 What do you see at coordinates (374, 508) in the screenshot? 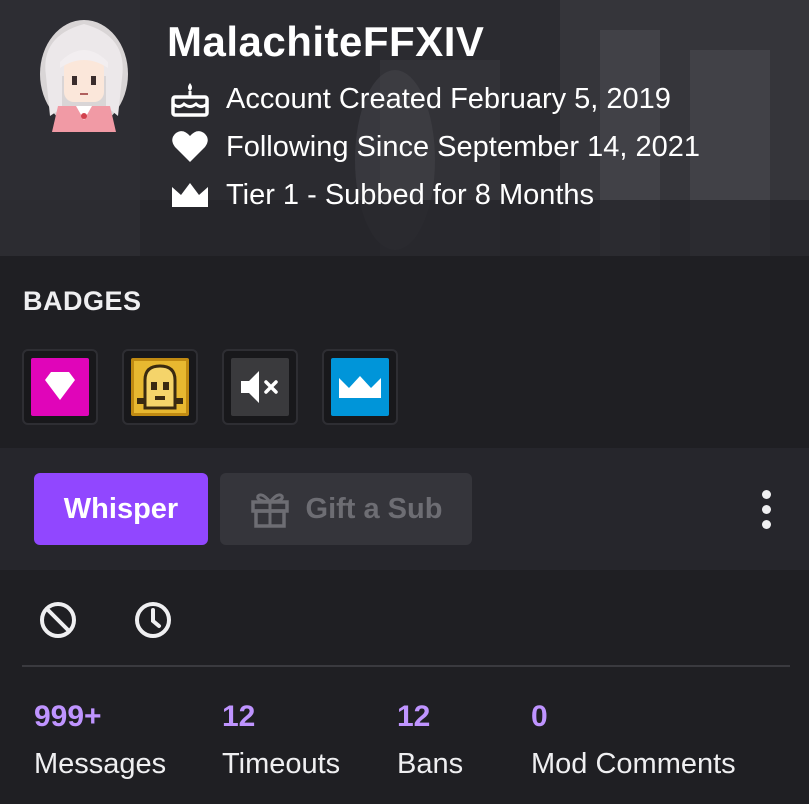
I see `gift-sub-label: Gift a Sub` at bounding box center [374, 508].